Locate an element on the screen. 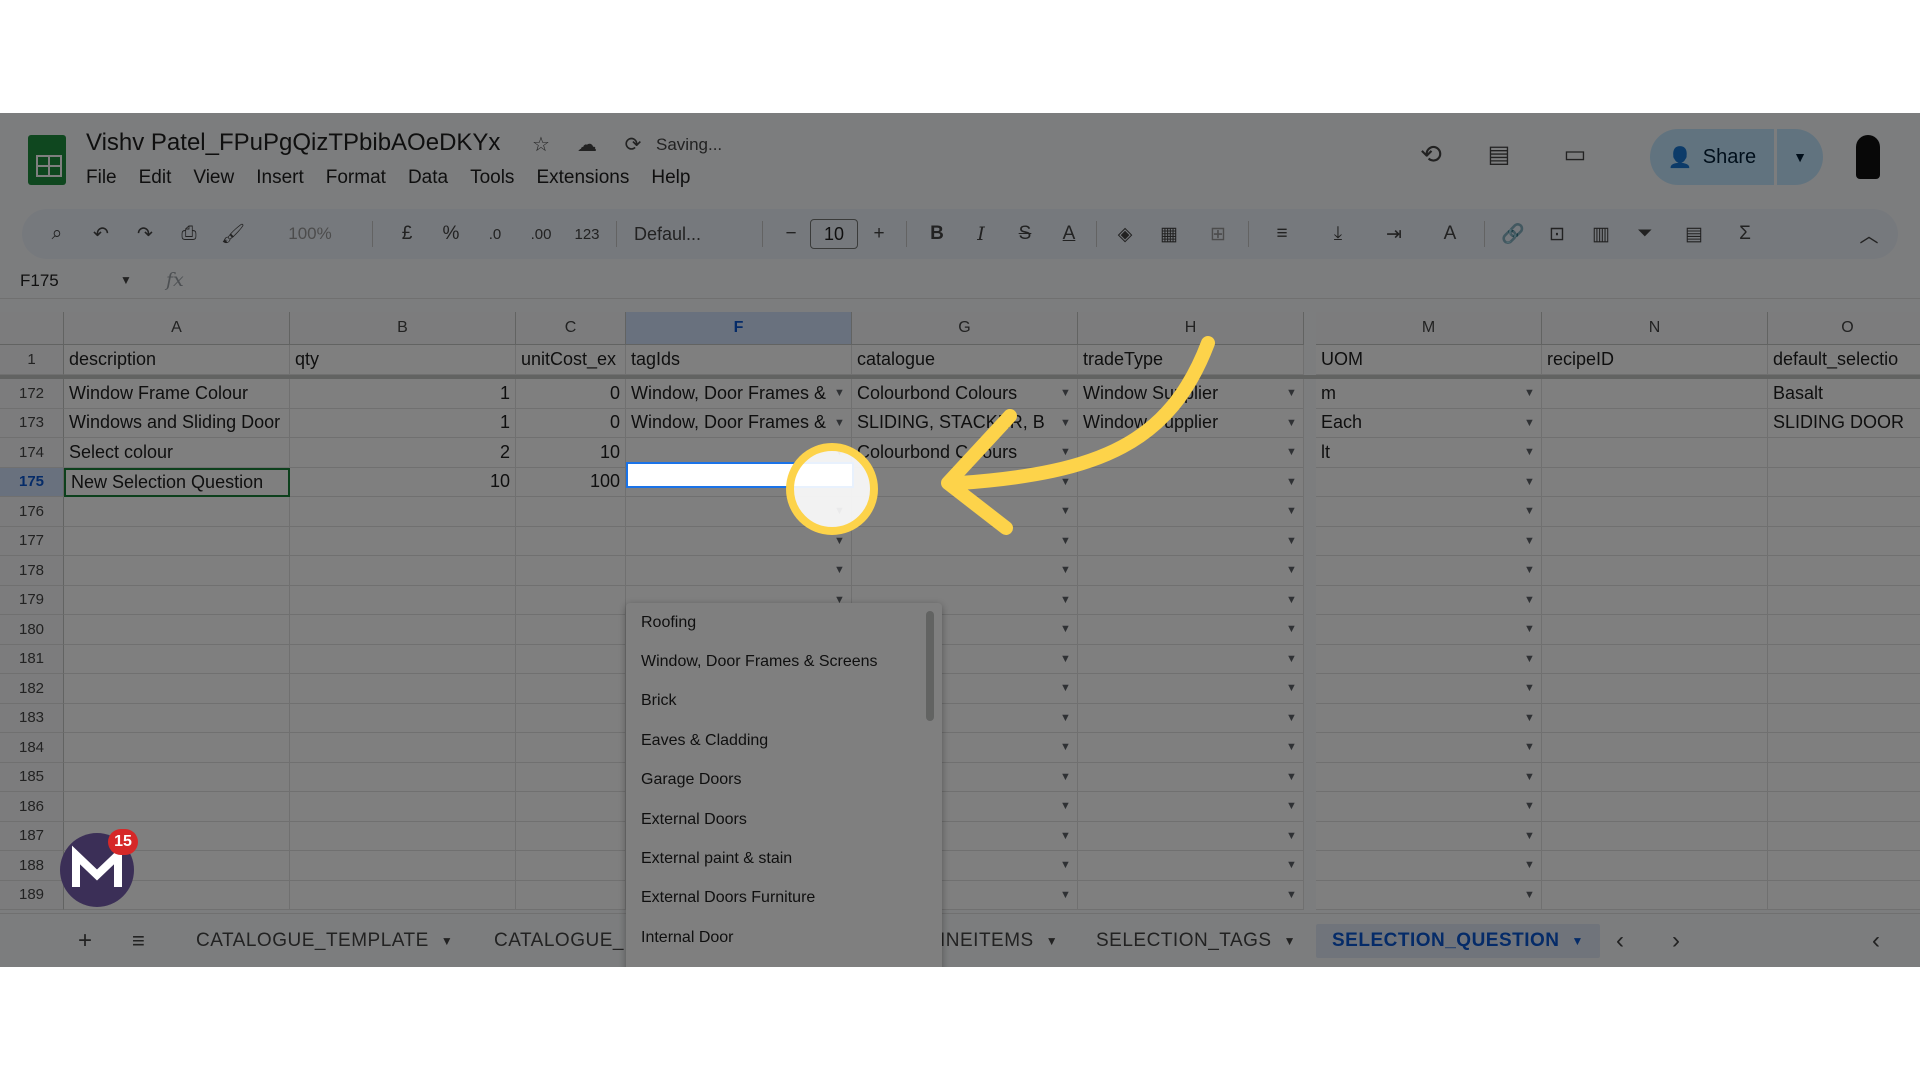 The width and height of the screenshot is (1920, 1080). notification-count: 15 is located at coordinates (123, 842).